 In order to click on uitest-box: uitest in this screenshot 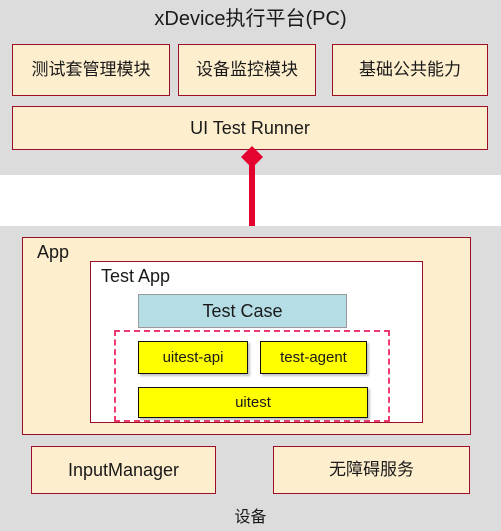, I will do `click(253, 402)`.